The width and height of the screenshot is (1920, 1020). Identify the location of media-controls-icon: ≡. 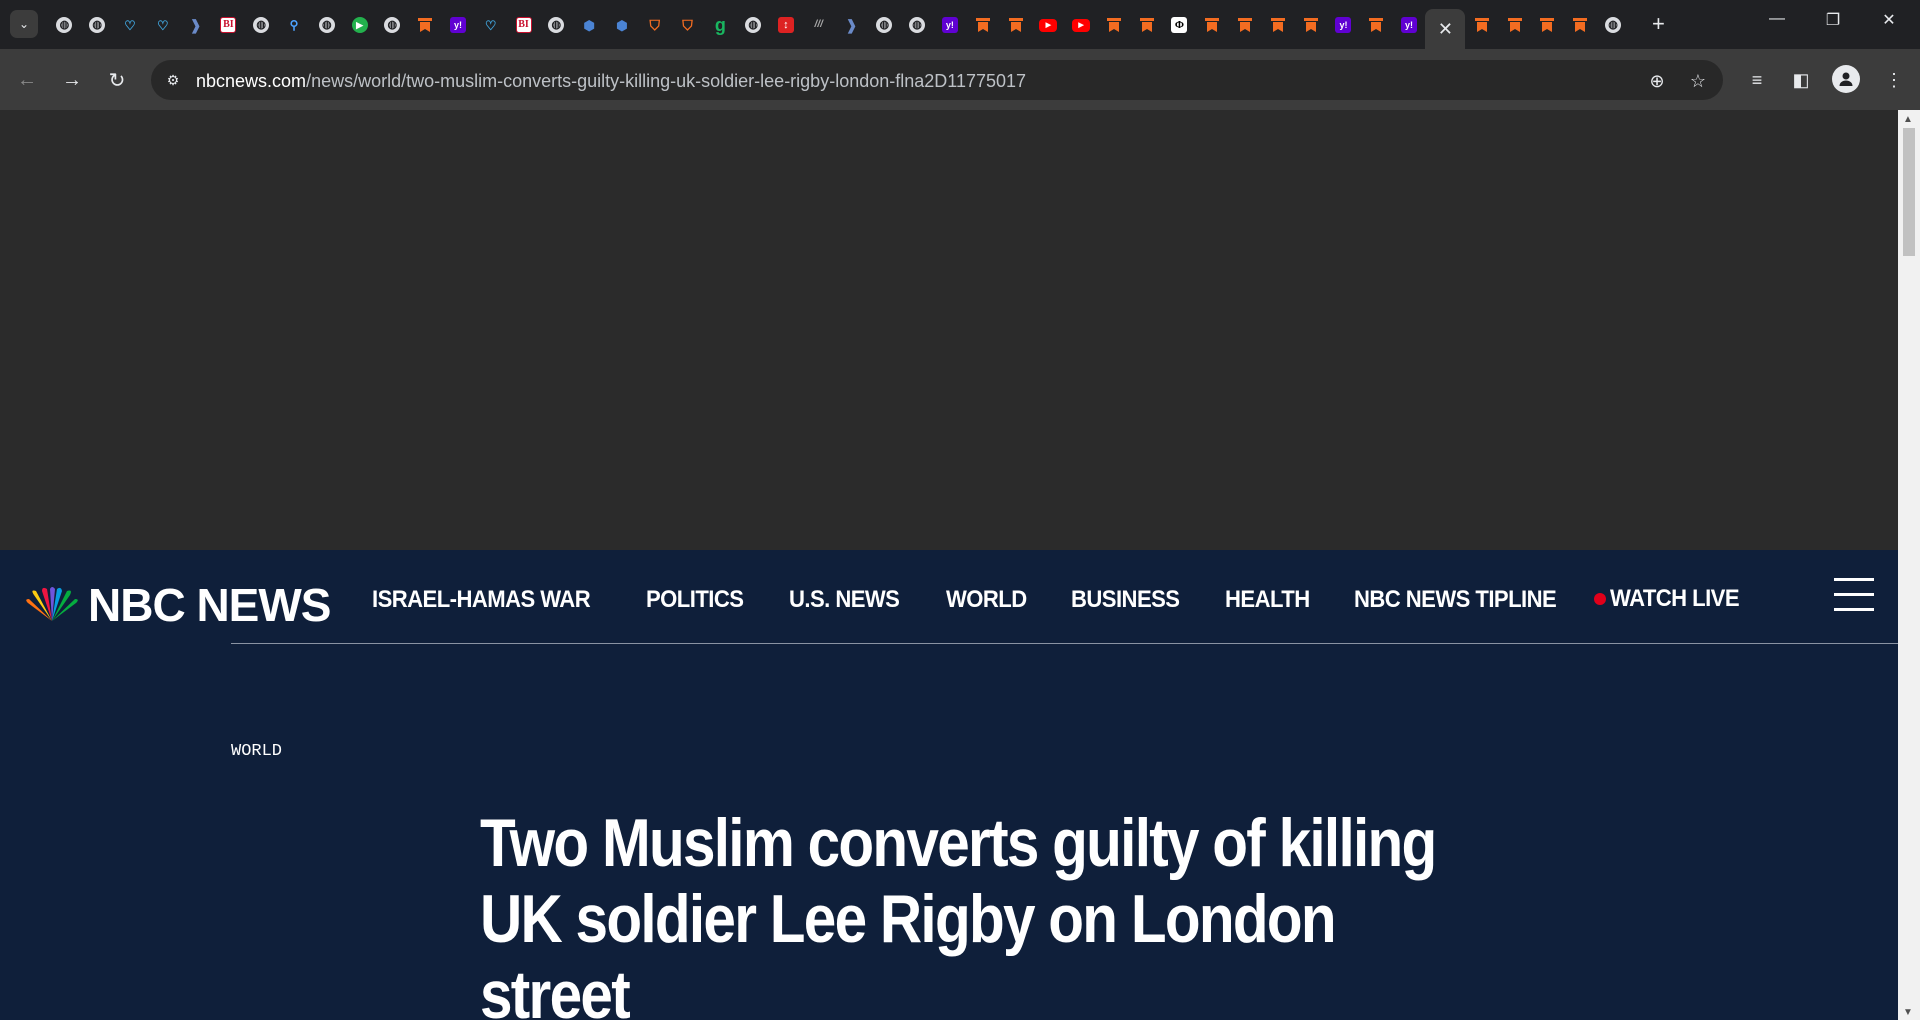
(1757, 80).